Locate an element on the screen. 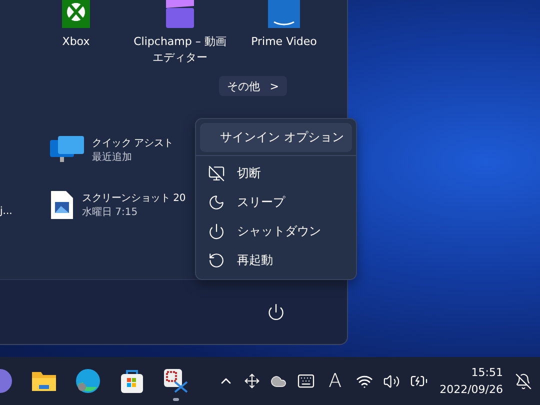 This screenshot has width=540, height=405. bell-off-icon is located at coordinates (523, 381).